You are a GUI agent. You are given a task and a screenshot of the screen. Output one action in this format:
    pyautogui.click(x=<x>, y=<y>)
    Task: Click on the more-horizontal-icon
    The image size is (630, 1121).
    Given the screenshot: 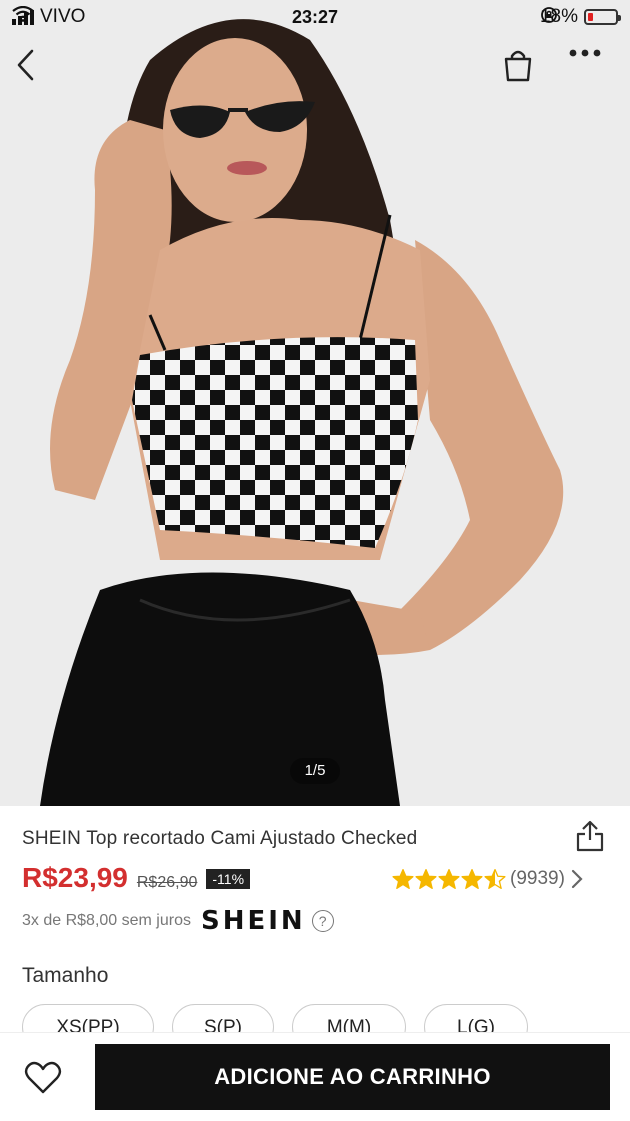 What is the action you would take?
    pyautogui.click(x=585, y=53)
    